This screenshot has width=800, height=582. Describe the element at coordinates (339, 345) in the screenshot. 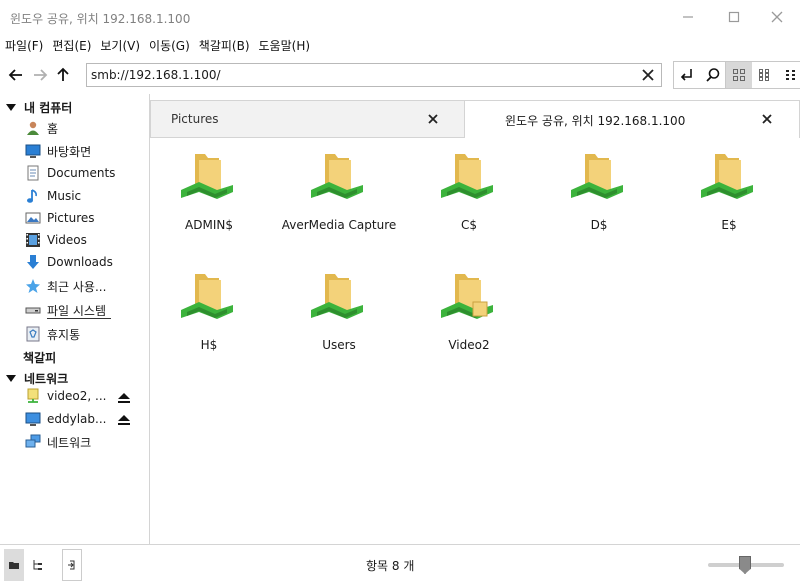

I see `file-name: Users` at that location.